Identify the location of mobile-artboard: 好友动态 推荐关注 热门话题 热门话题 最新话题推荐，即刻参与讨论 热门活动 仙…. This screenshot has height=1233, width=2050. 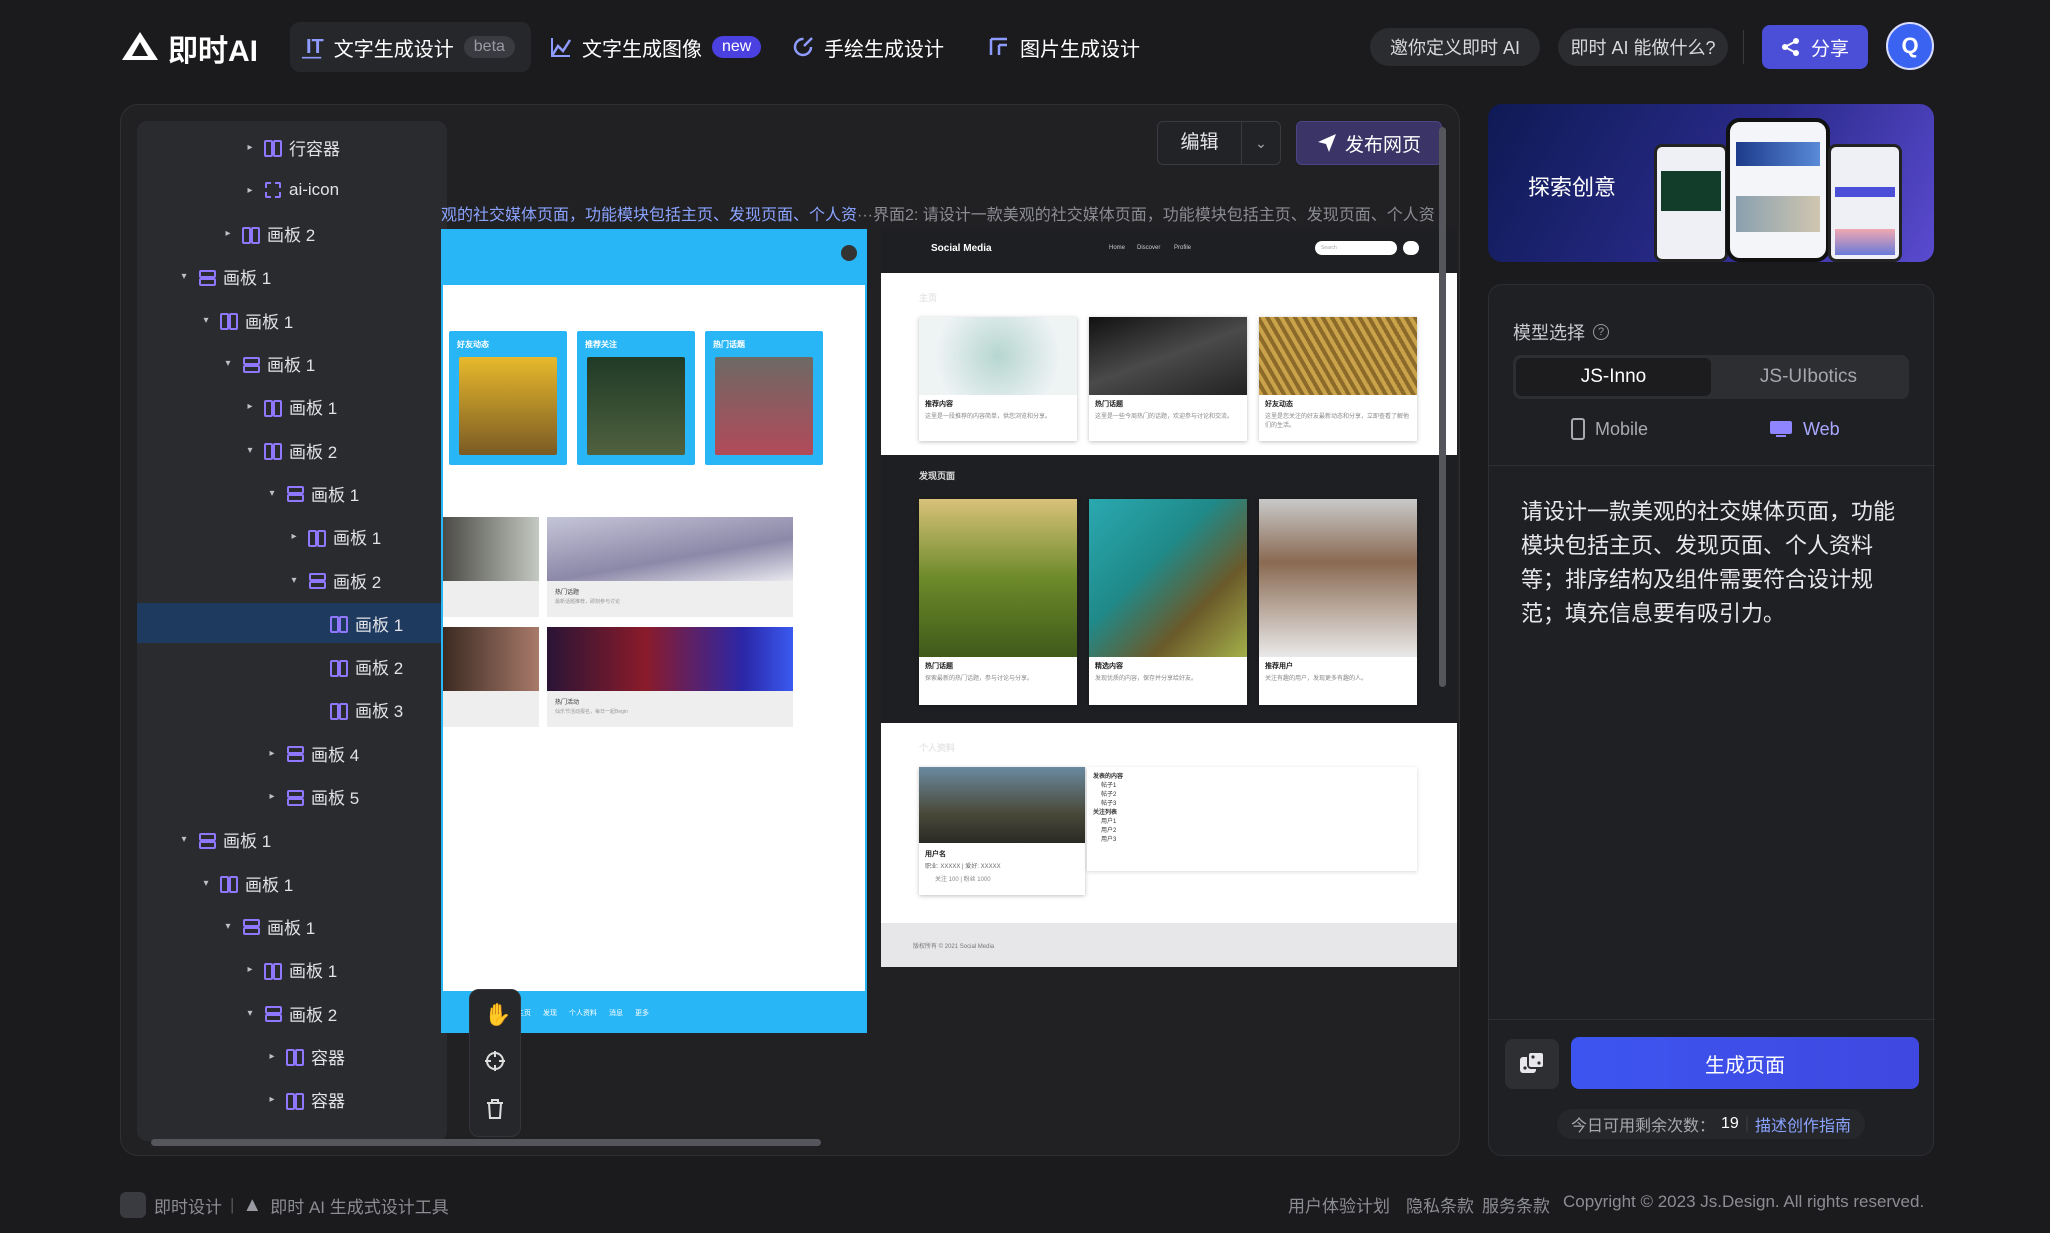
(654, 631).